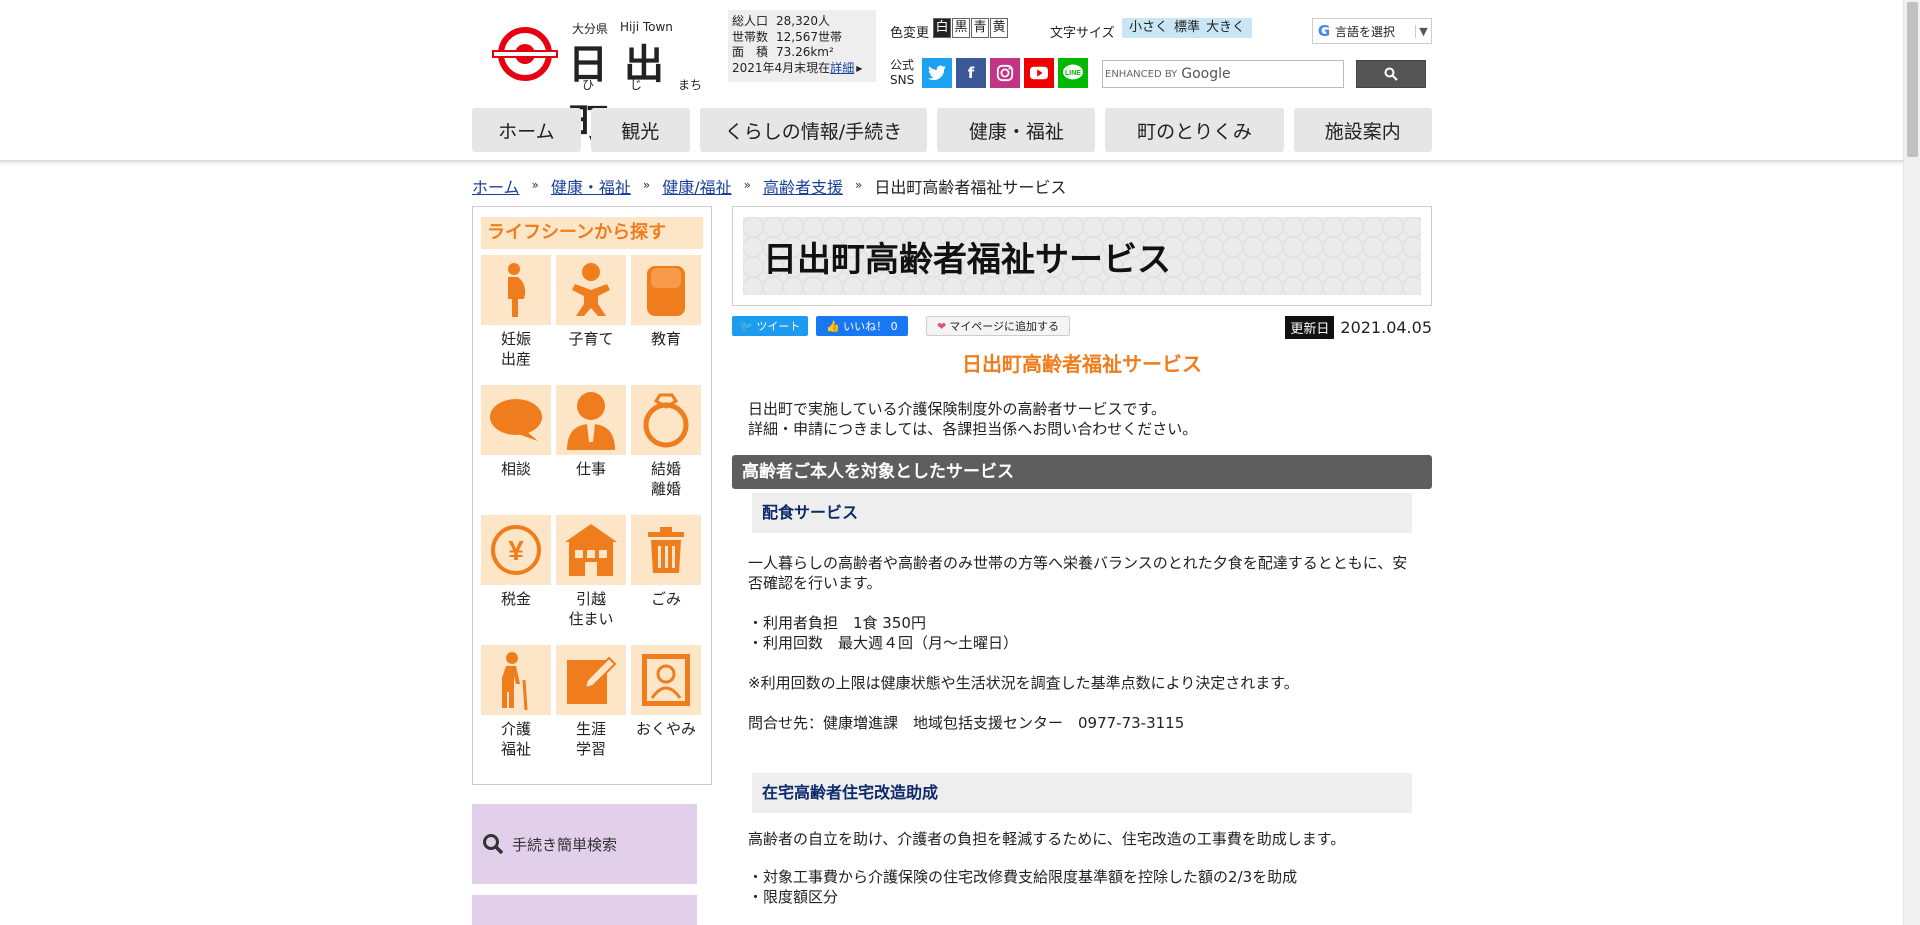 The height and width of the screenshot is (925, 1920). Describe the element at coordinates (591, 550) in the screenshot. I see `house-icon` at that location.